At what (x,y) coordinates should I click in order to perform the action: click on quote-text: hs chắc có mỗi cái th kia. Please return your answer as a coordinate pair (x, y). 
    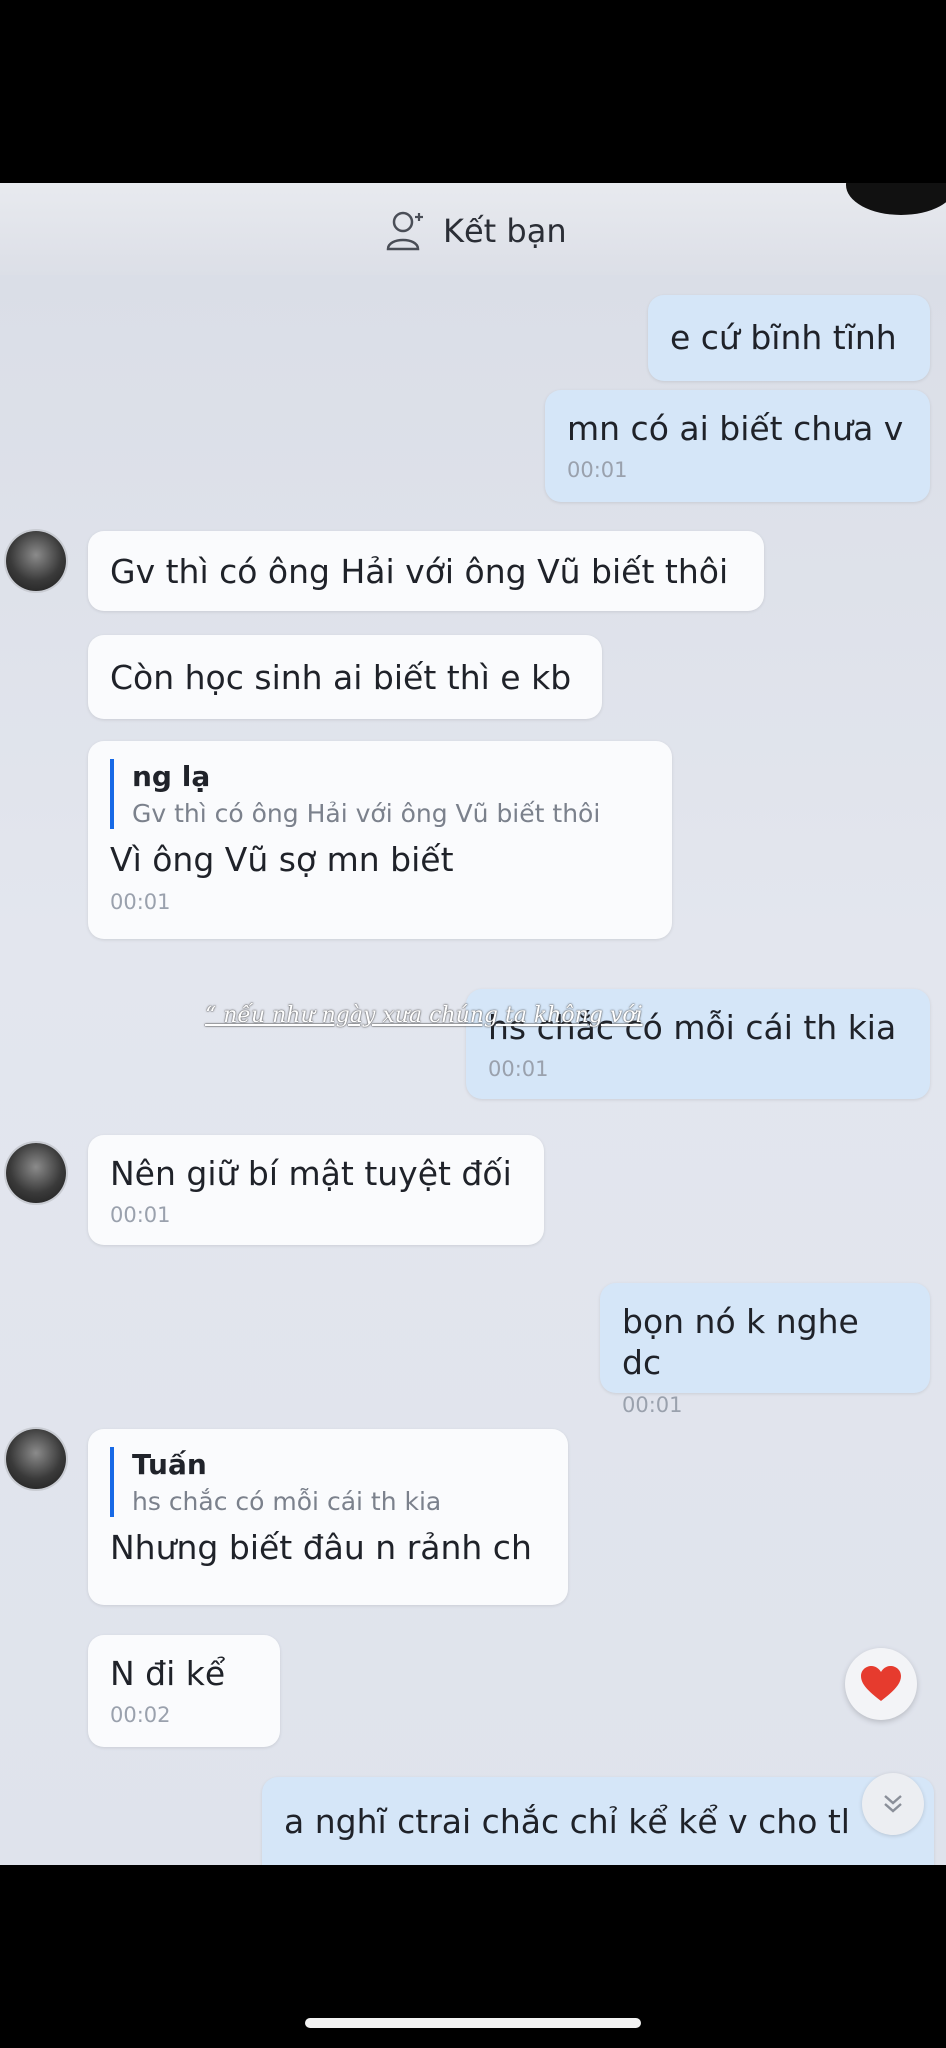
    Looking at the image, I should click on (287, 1501).